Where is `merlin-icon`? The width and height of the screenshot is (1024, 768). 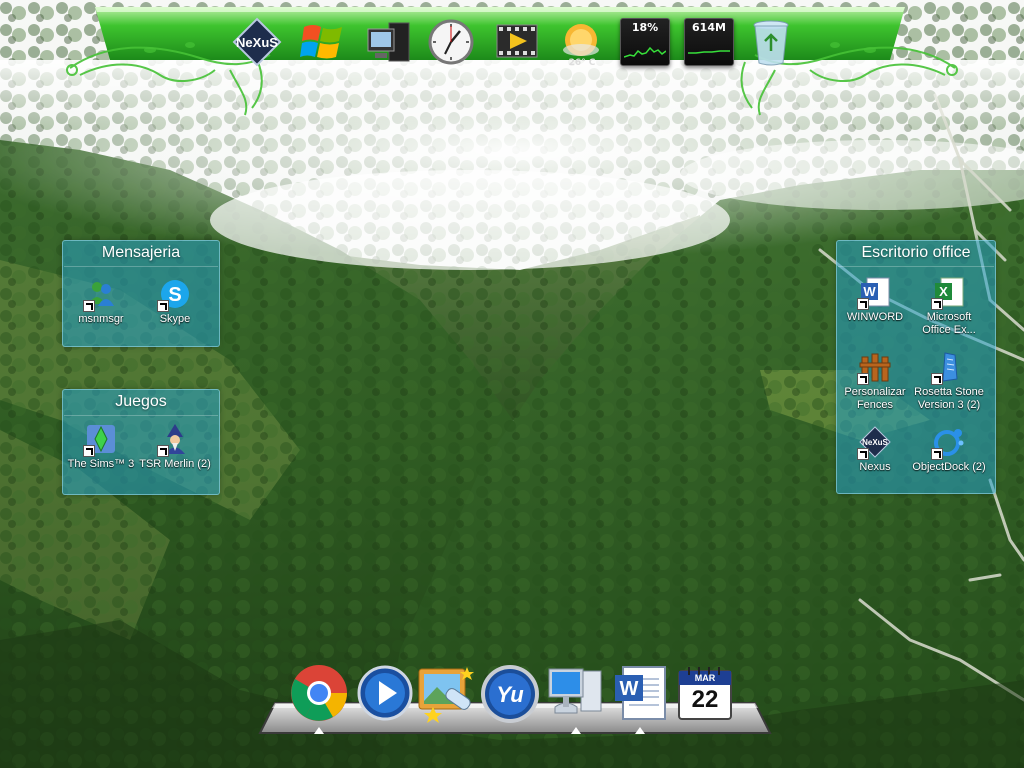 merlin-icon is located at coordinates (174, 440).